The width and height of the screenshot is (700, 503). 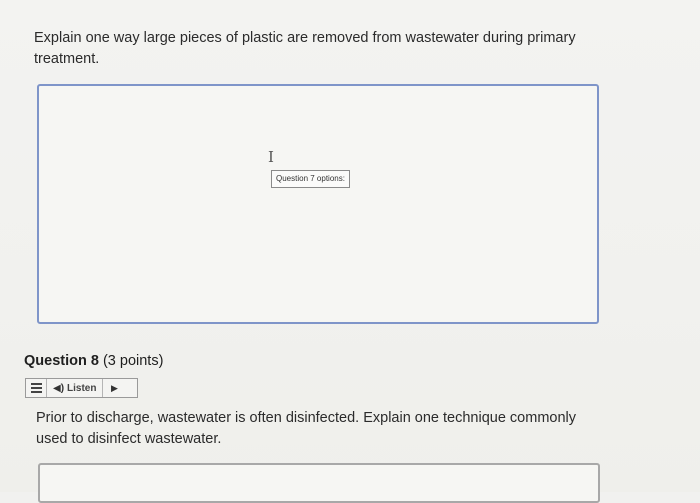 What do you see at coordinates (133, 361) in the screenshot?
I see `question-8-points: (3 points)` at bounding box center [133, 361].